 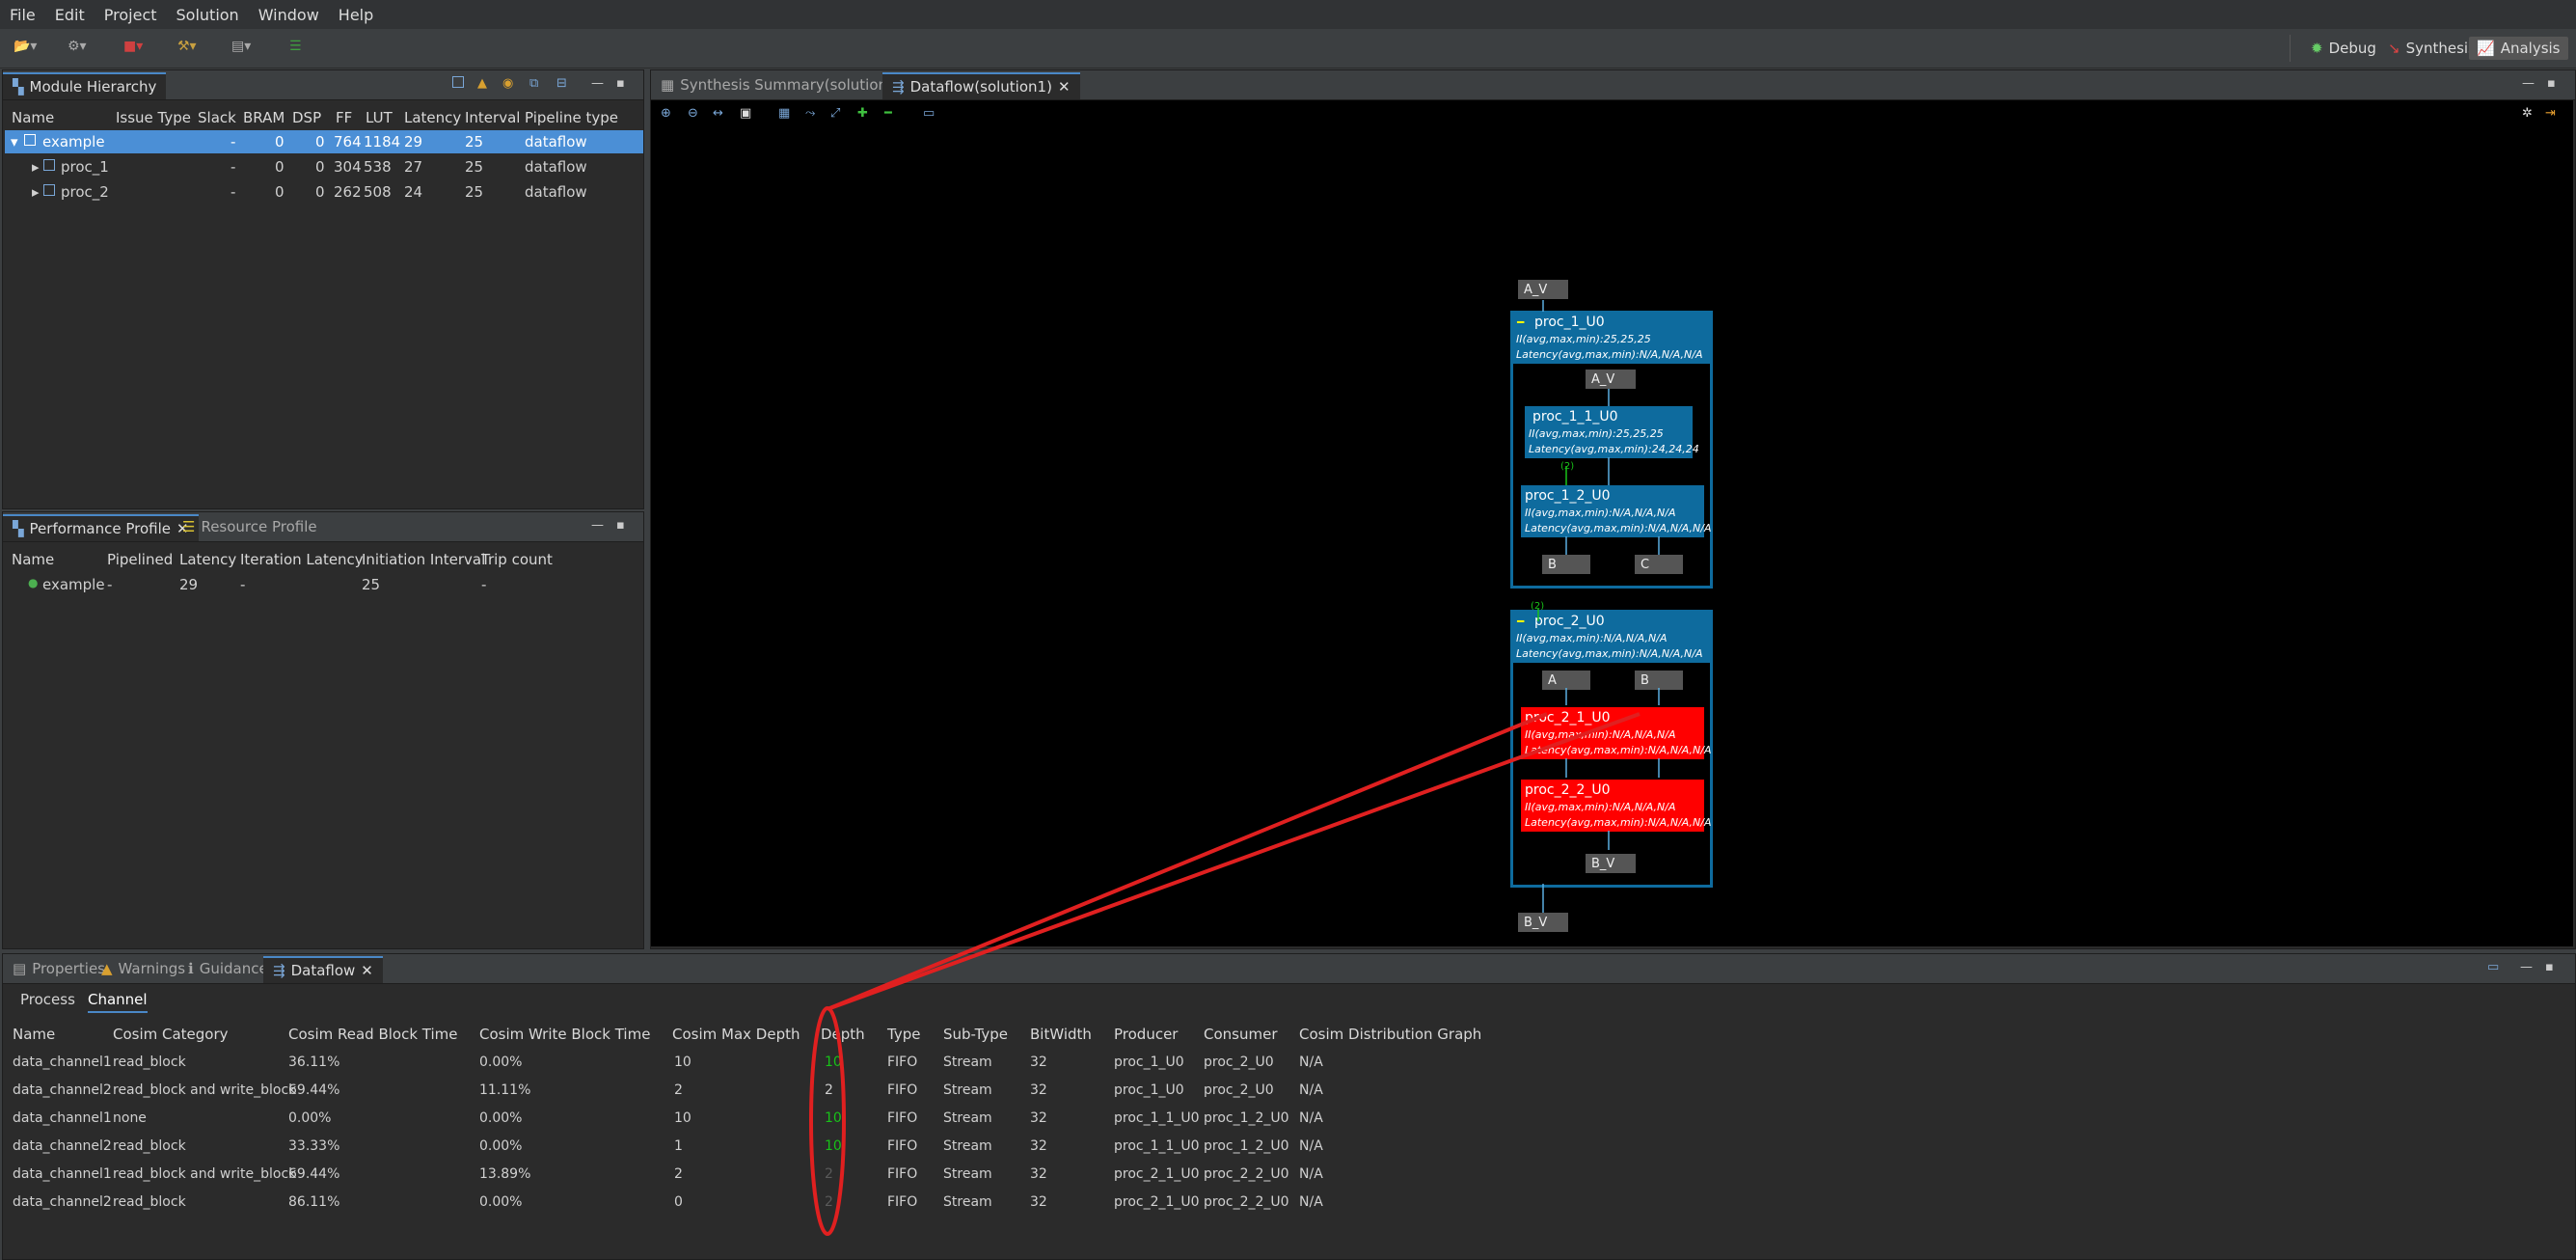 What do you see at coordinates (678, 1174) in the screenshot?
I see `cell-max-depth: 2` at bounding box center [678, 1174].